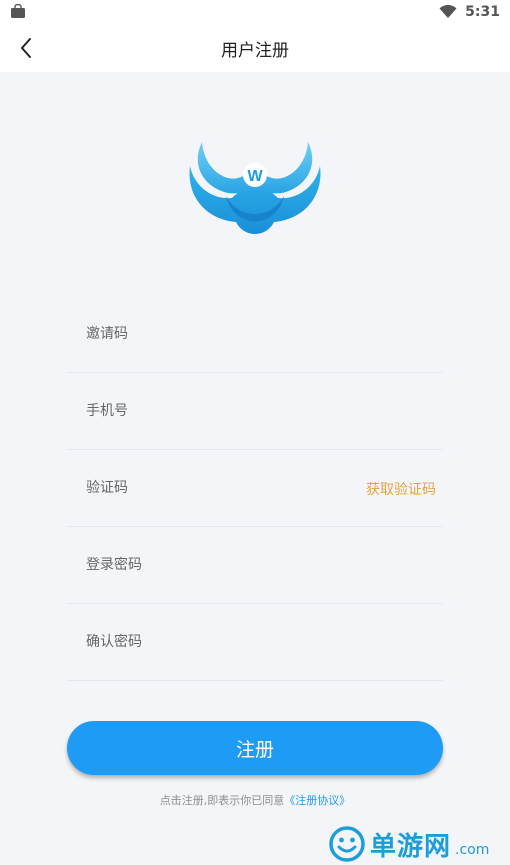  I want to click on wifi-icon, so click(448, 11).